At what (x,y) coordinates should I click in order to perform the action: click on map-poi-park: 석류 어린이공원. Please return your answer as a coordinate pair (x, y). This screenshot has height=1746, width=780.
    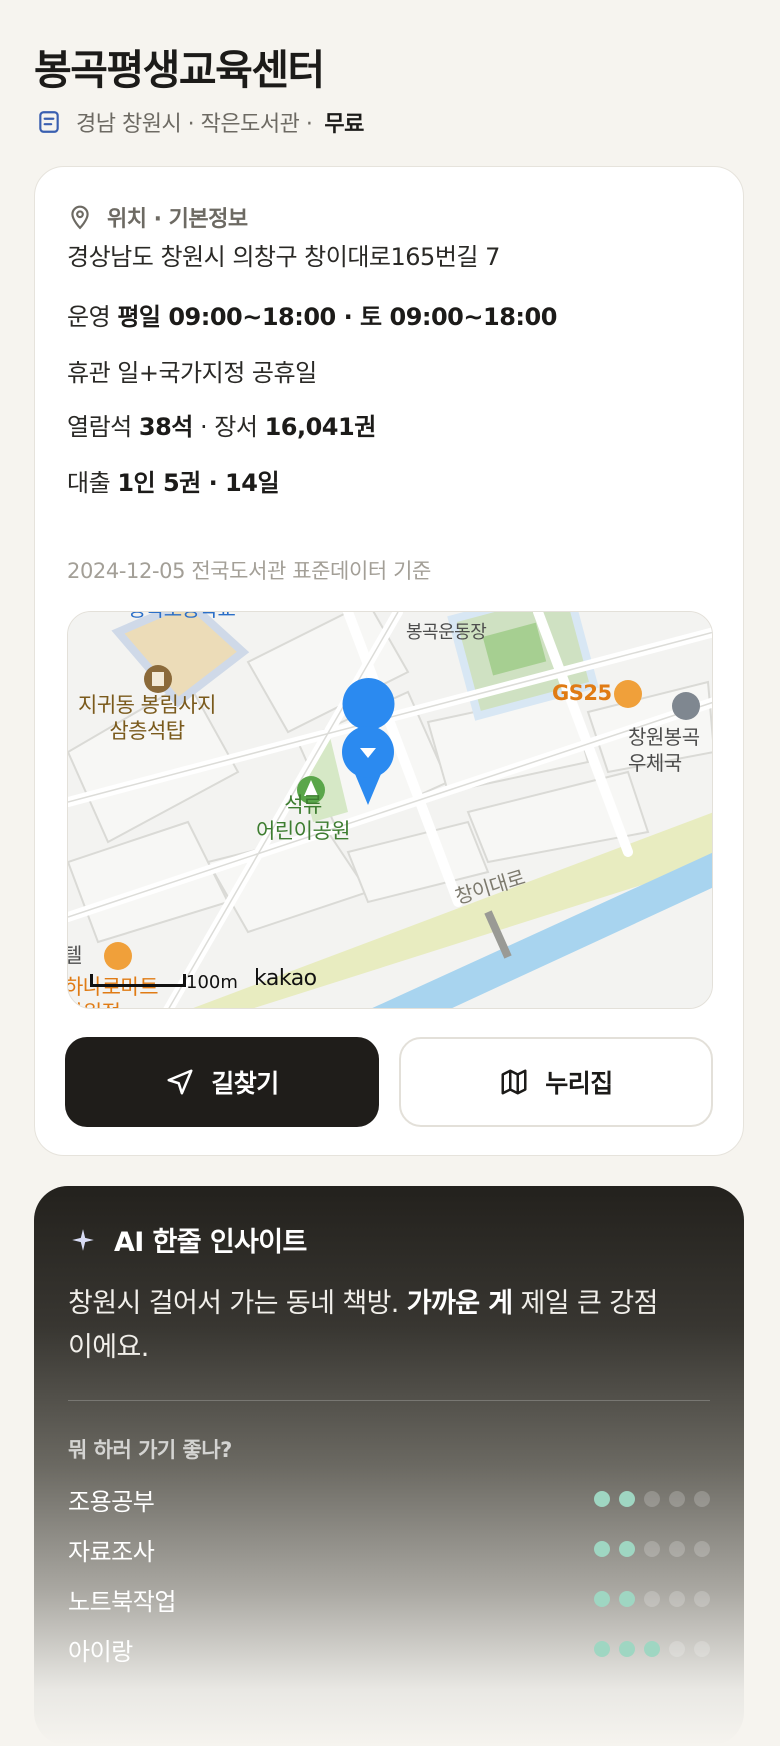
    Looking at the image, I should click on (303, 818).